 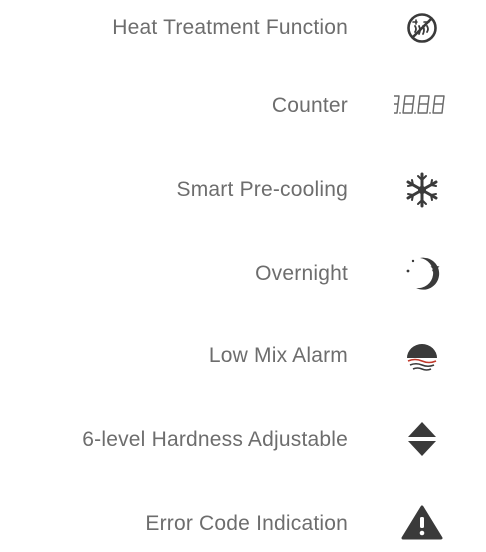 I want to click on moon-stars-icon, so click(x=422, y=274).